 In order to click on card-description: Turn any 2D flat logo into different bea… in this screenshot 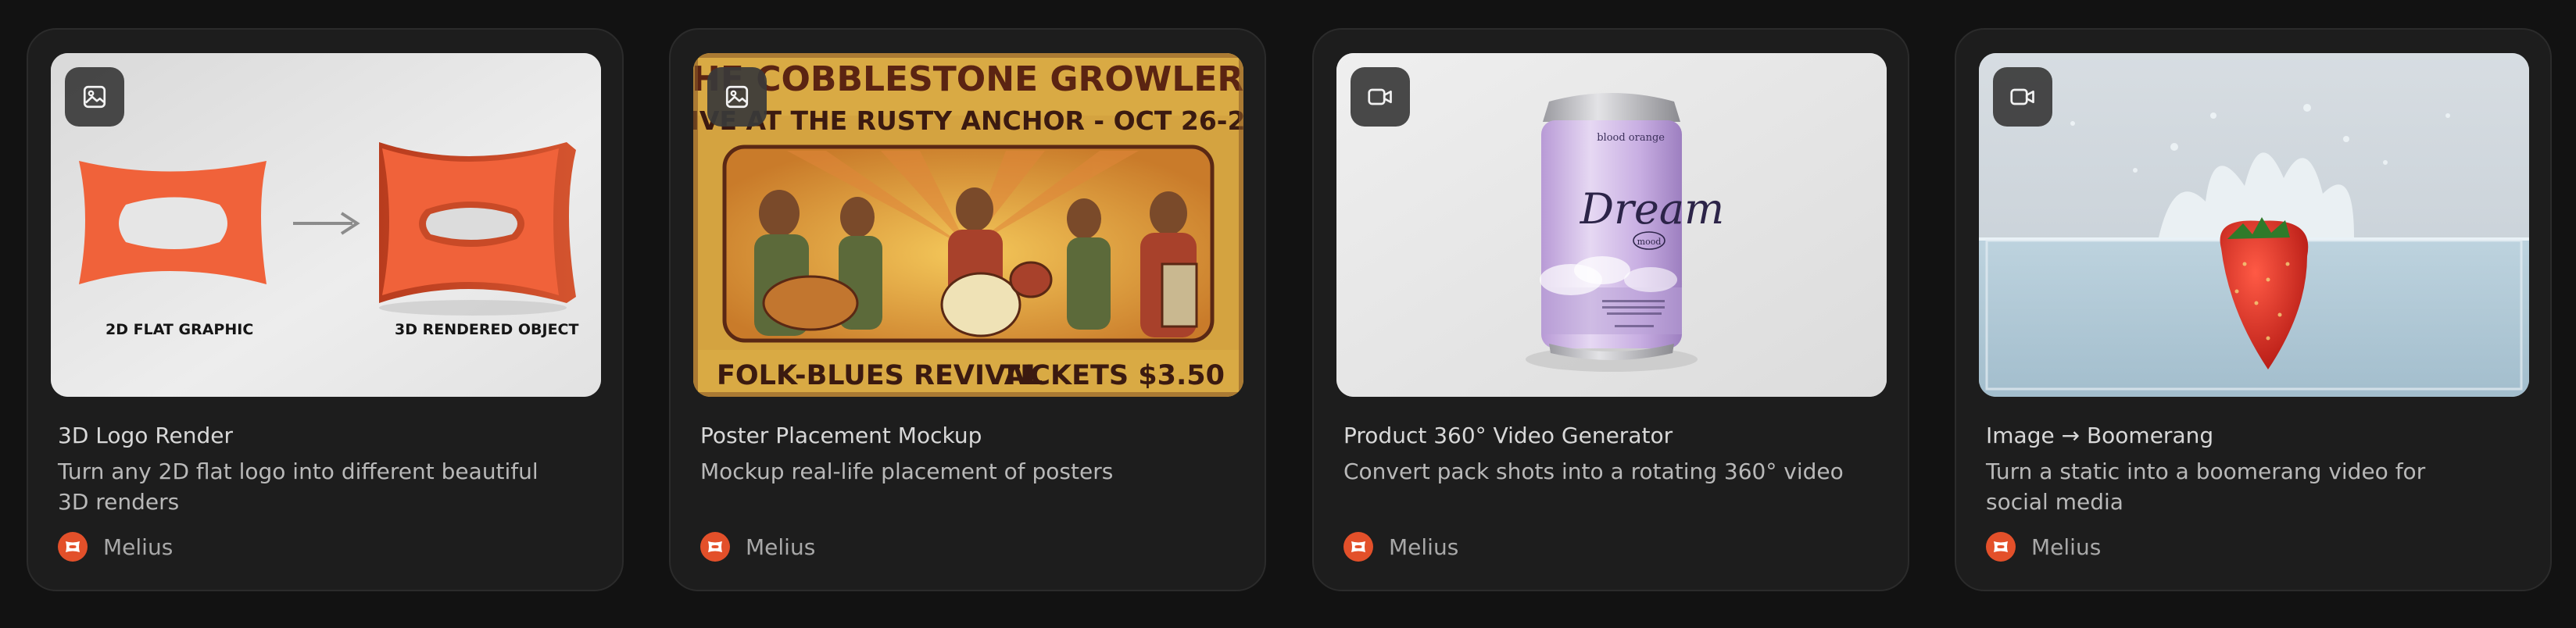, I will do `click(298, 487)`.